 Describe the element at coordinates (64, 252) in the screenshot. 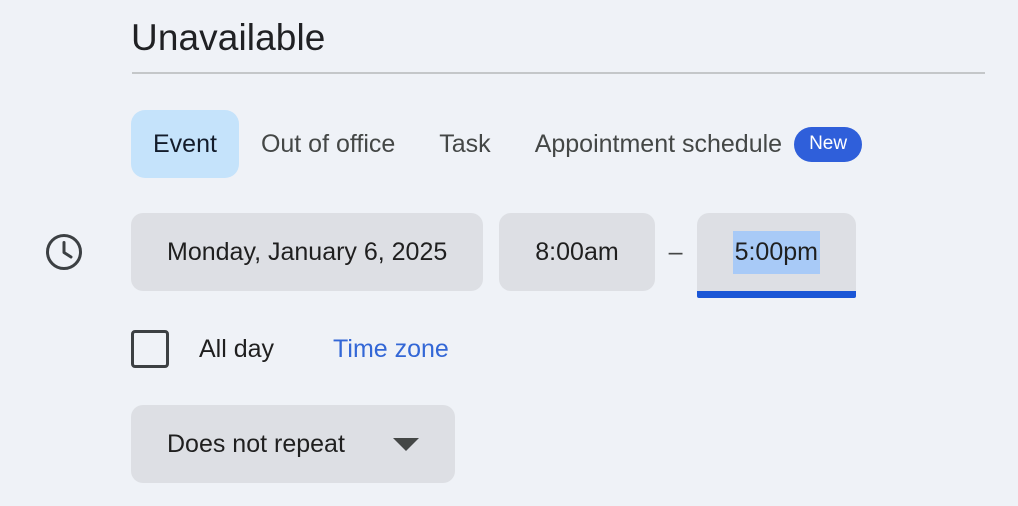

I see `clock-icon` at that location.